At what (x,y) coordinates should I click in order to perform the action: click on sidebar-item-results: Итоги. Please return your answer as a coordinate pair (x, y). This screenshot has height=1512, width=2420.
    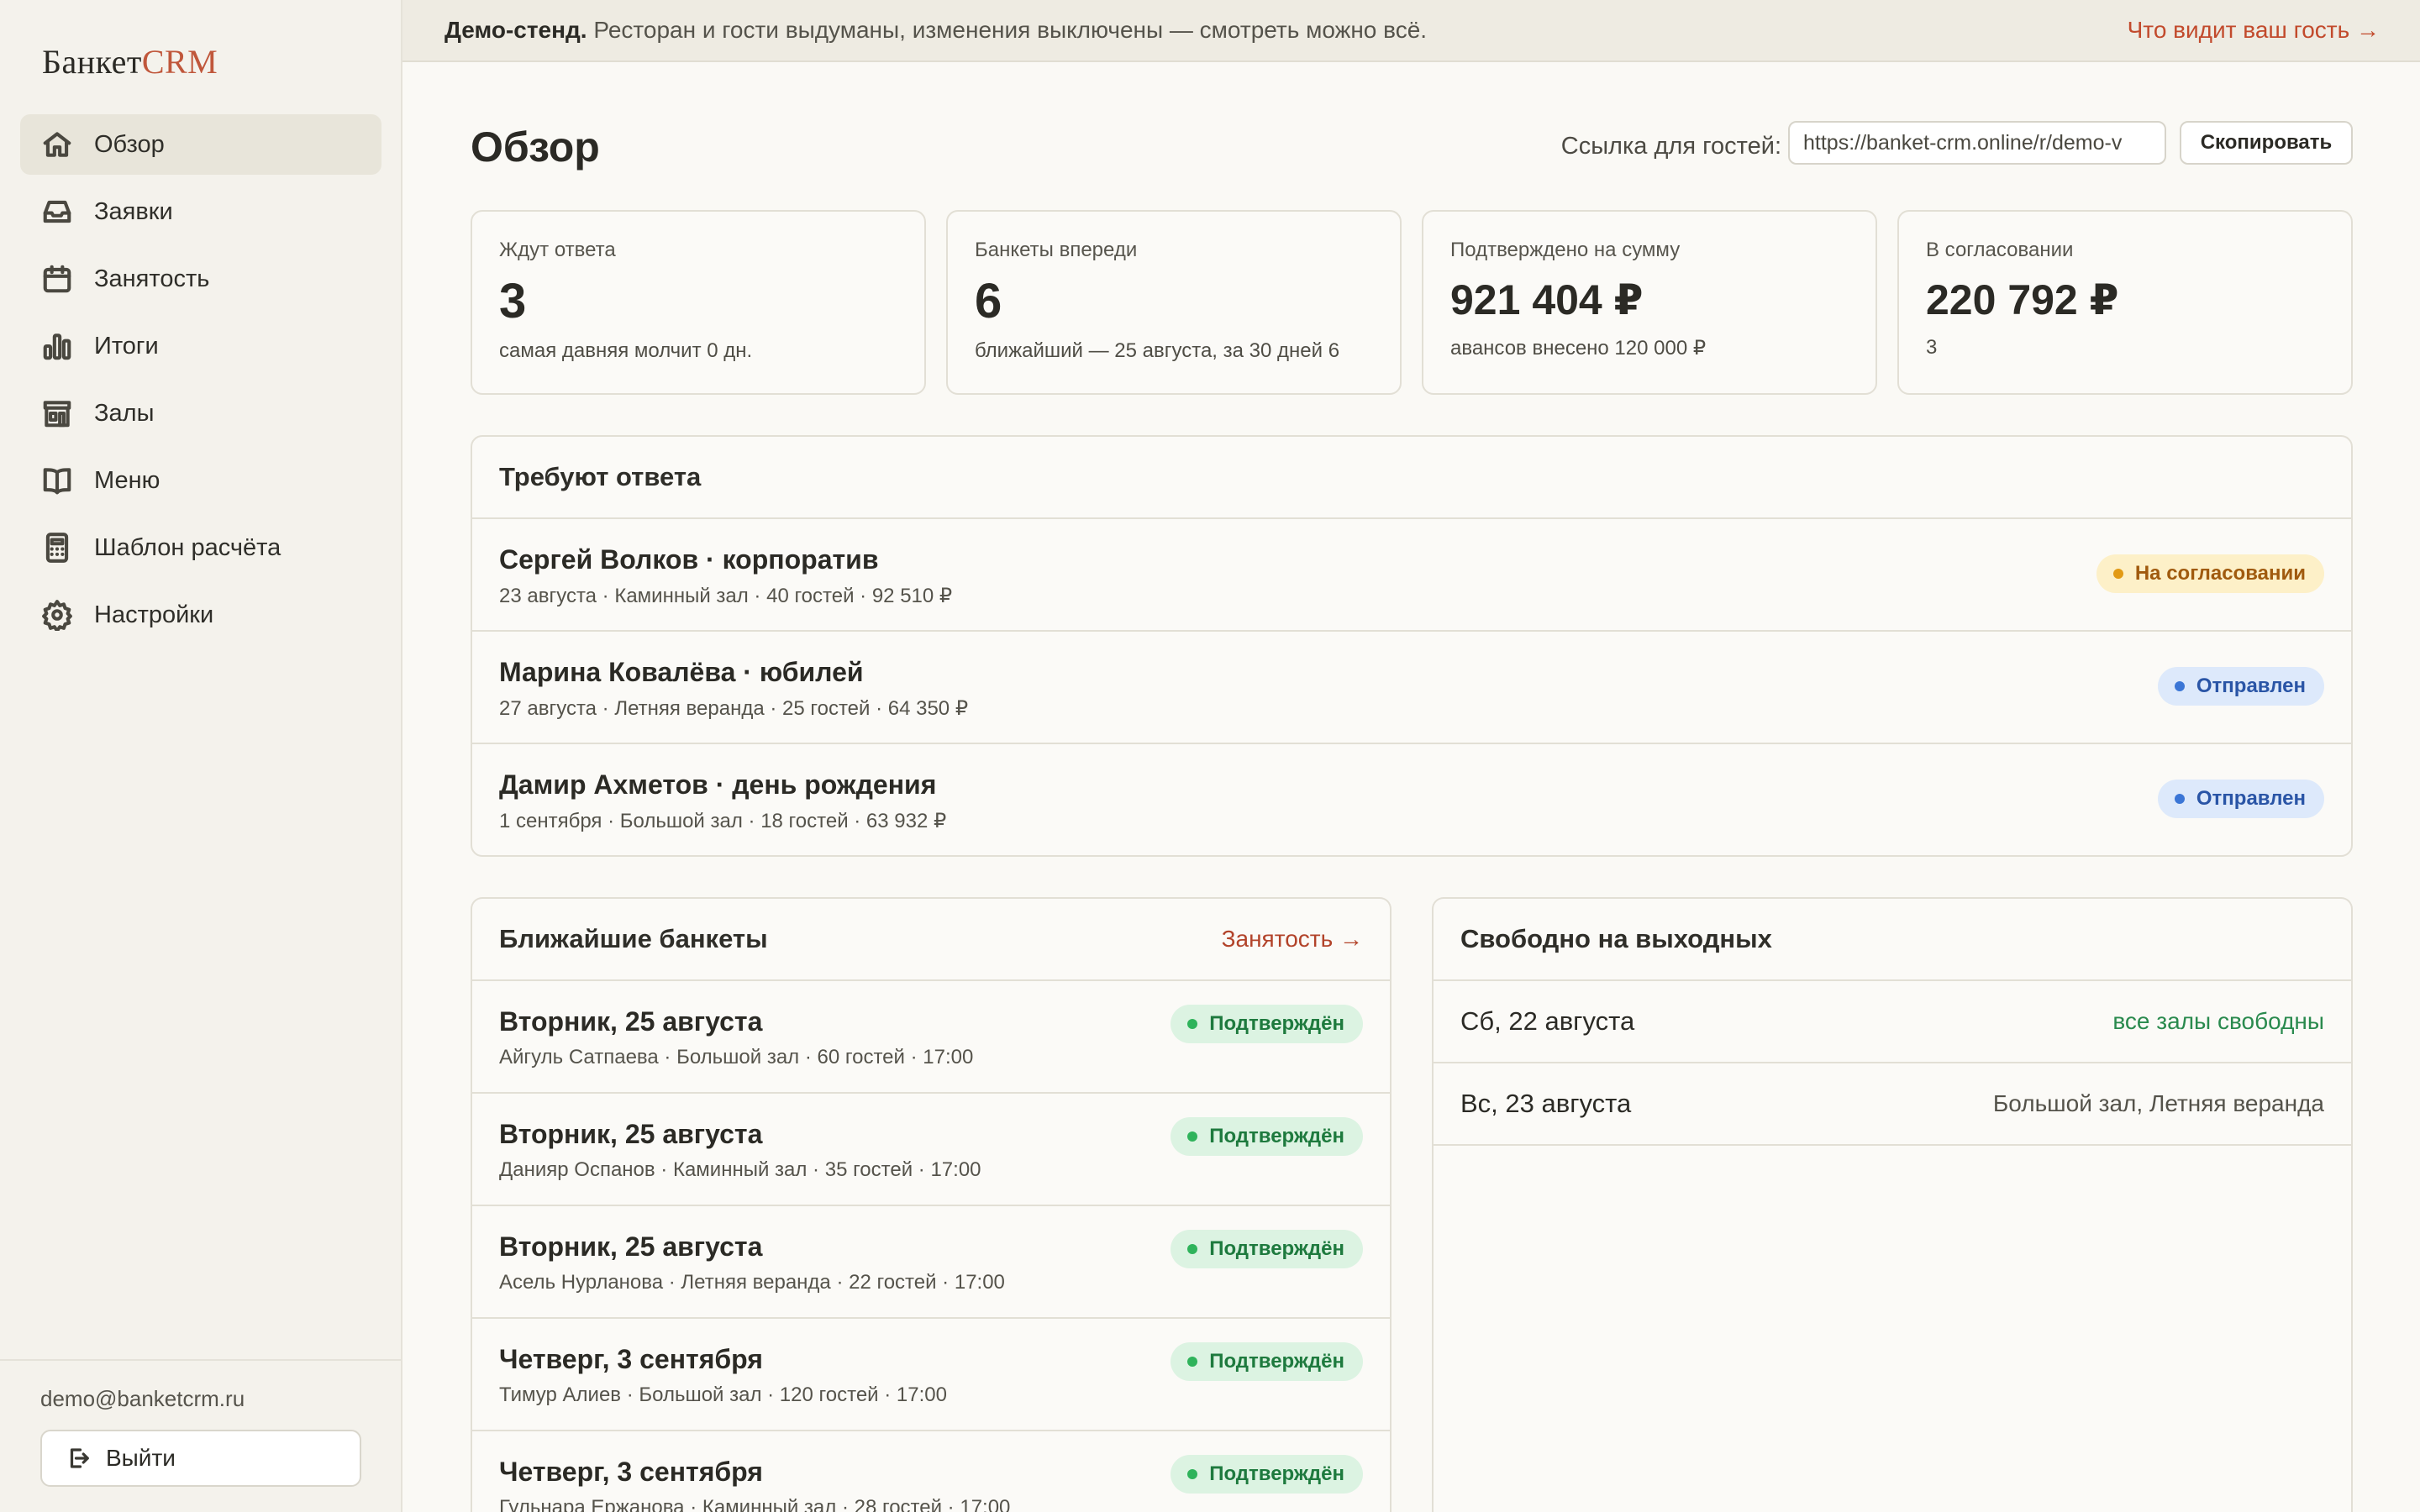
    Looking at the image, I should click on (200, 346).